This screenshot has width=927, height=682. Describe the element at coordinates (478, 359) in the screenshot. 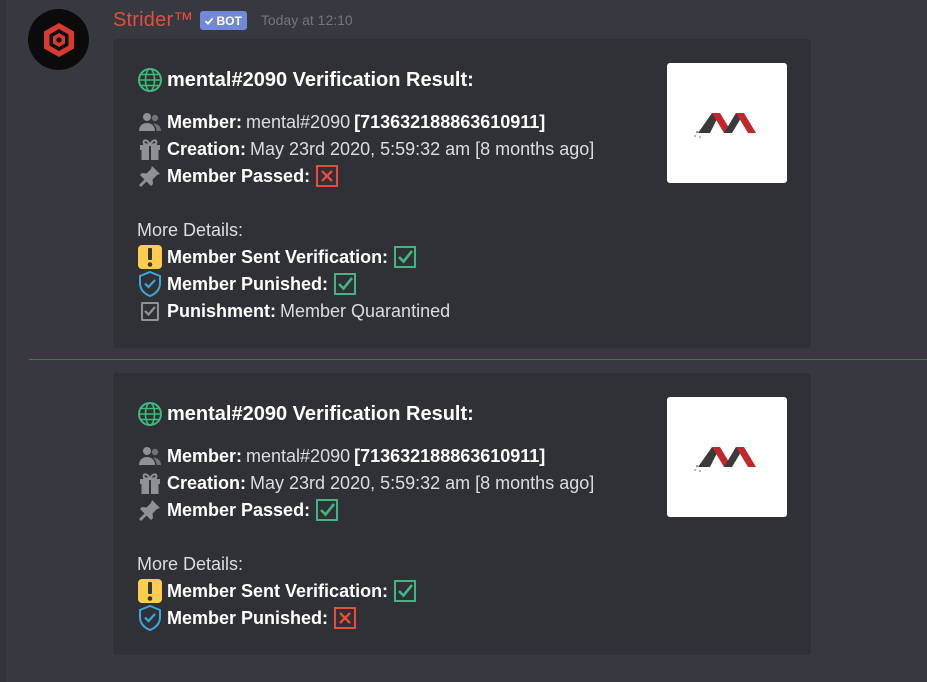

I see `new-messages-divider` at that location.